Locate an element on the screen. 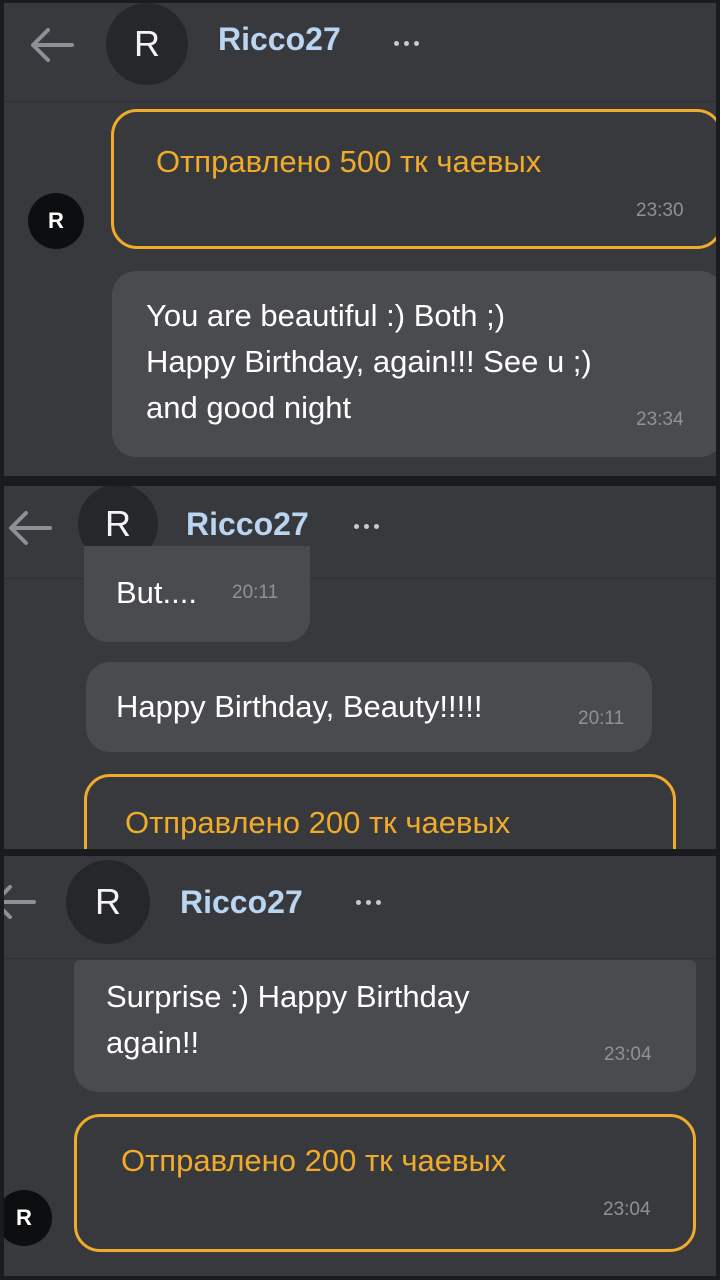 The width and height of the screenshot is (720, 1280). message-timestamp: 23:30 is located at coordinates (660, 210).